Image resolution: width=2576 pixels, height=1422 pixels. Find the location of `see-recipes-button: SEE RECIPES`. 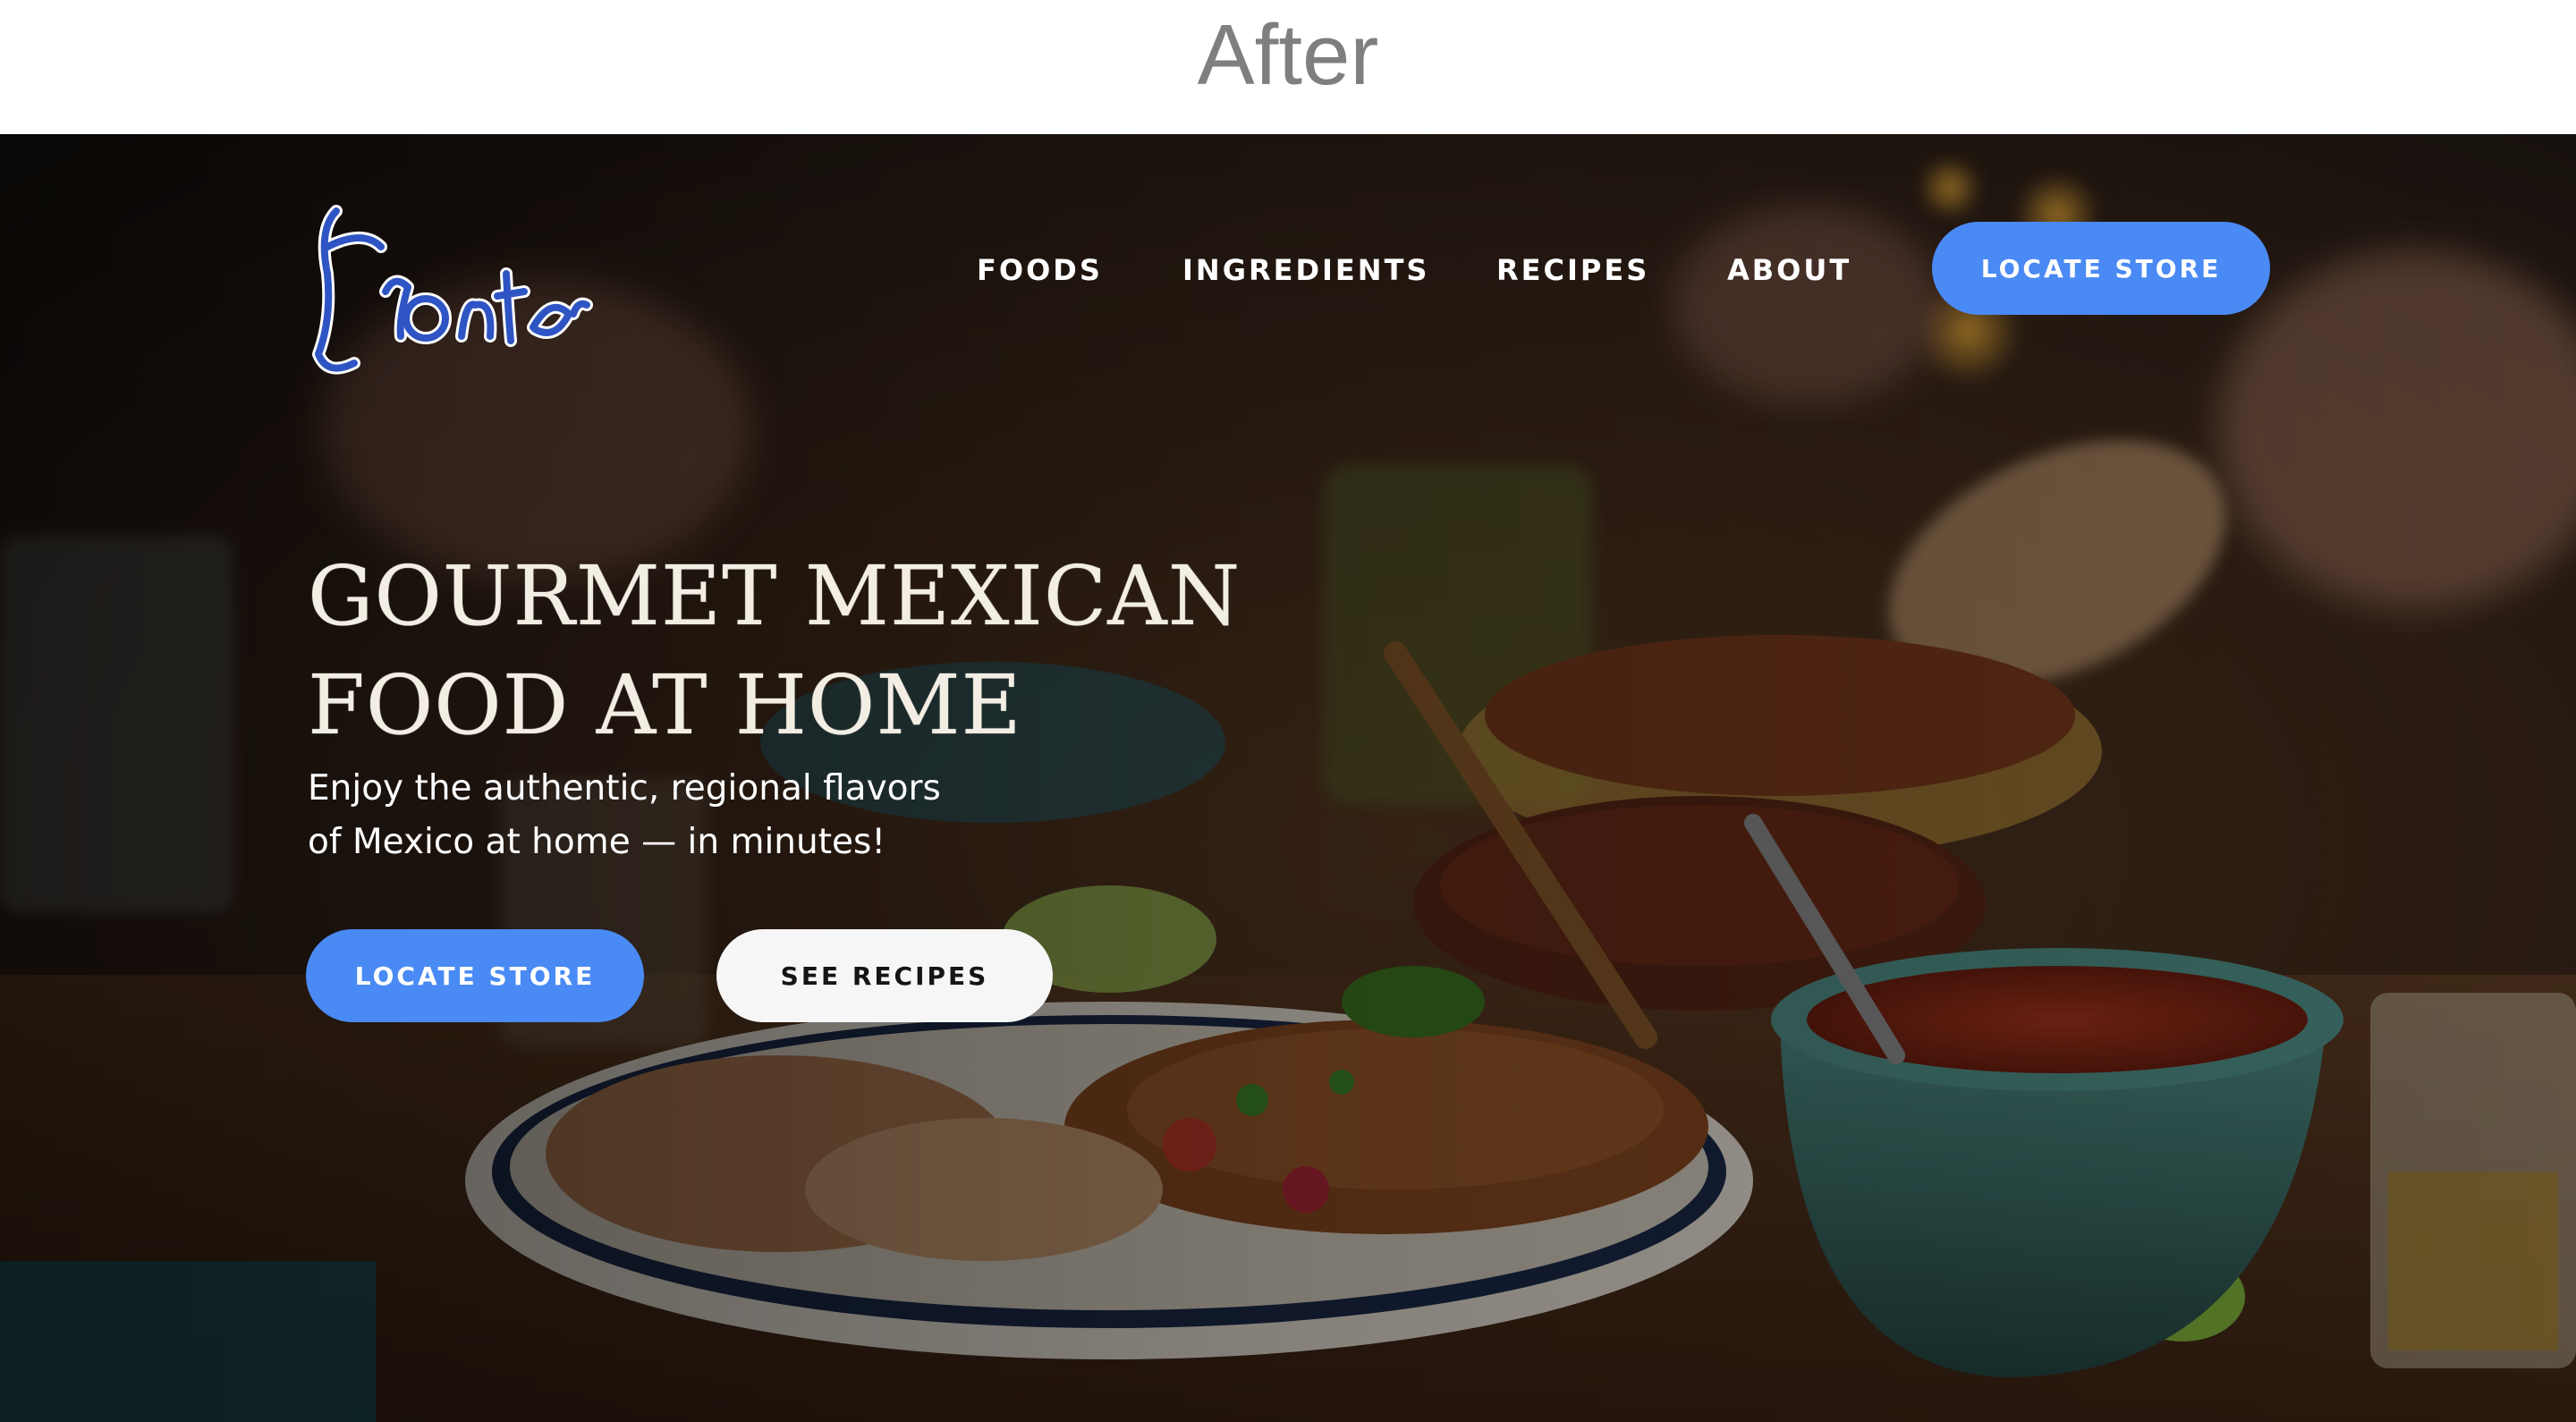

see-recipes-button: SEE RECIPES is located at coordinates (884, 975).